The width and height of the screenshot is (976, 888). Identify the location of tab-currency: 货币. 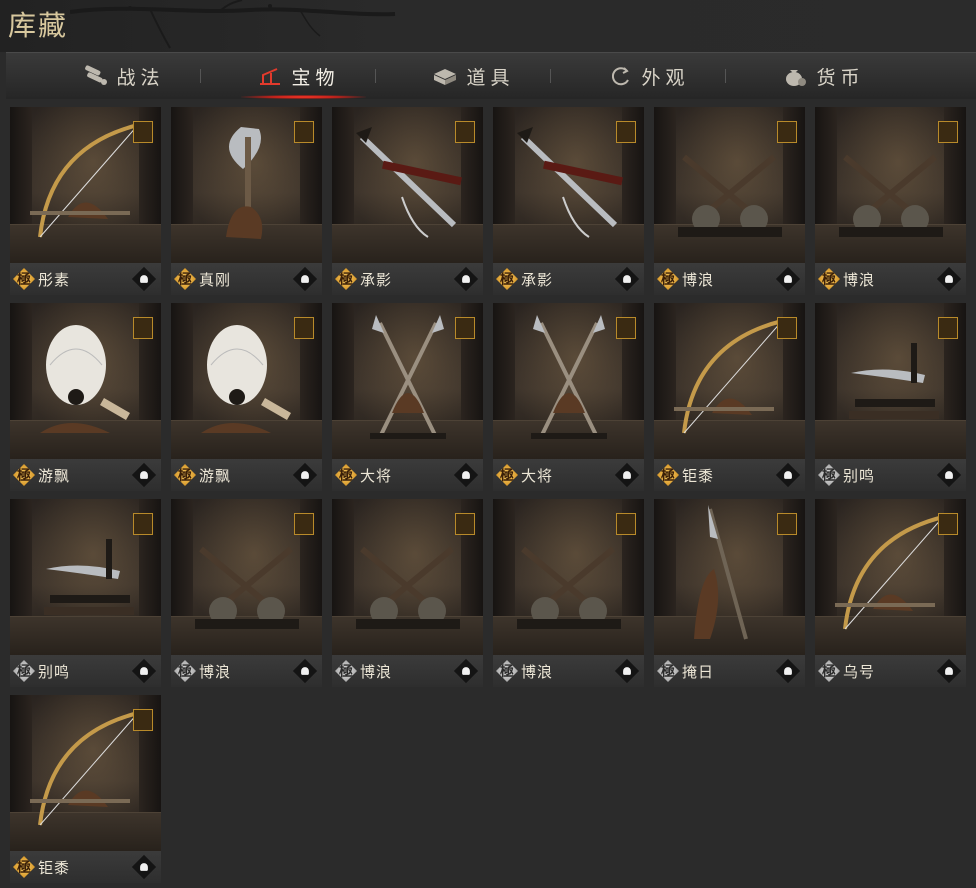
(823, 76).